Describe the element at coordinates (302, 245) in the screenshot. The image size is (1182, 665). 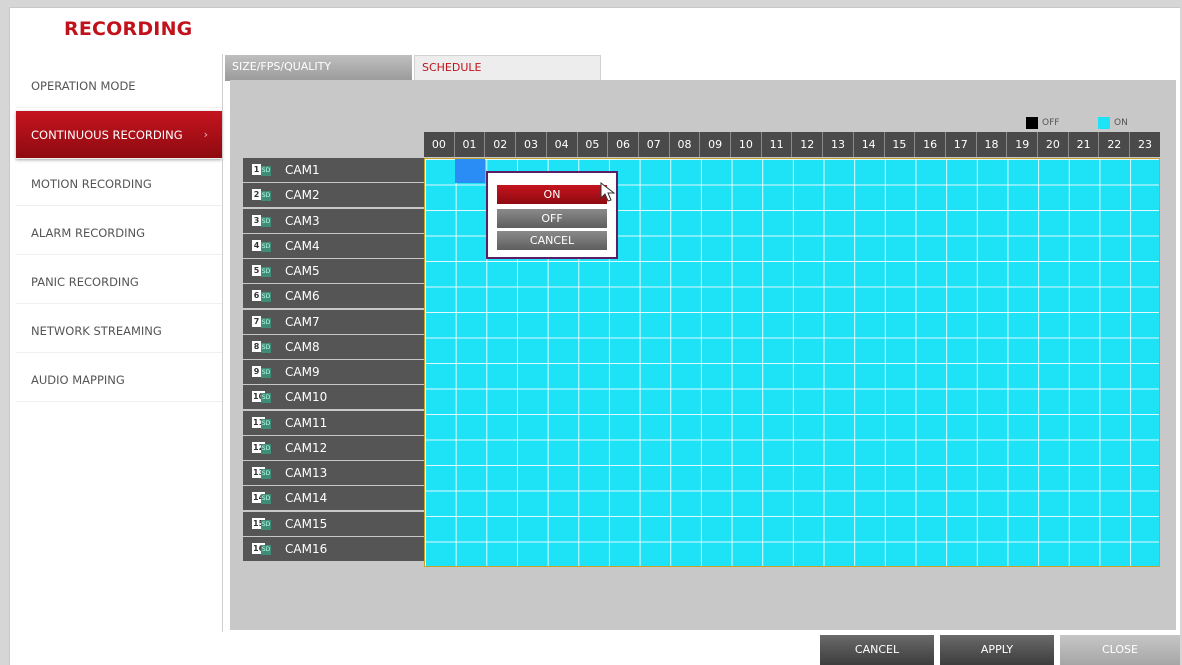
I see `camera-name: CAM4` at that location.